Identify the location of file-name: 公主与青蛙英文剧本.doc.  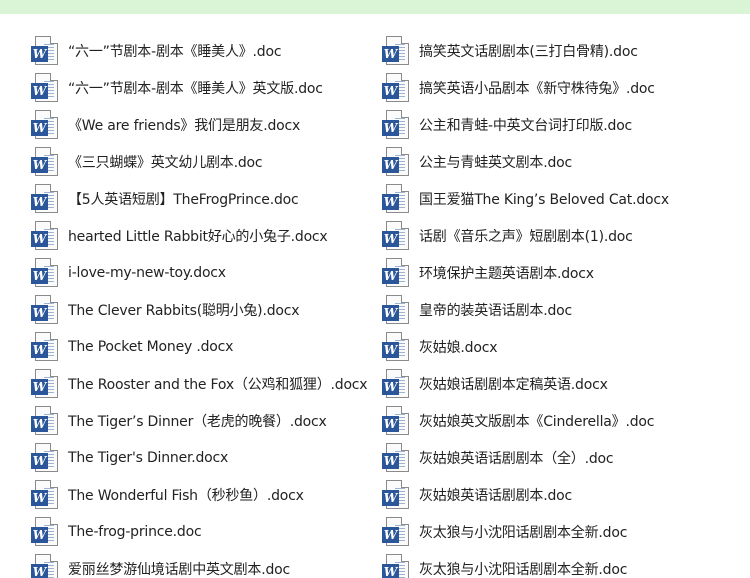
(495, 162).